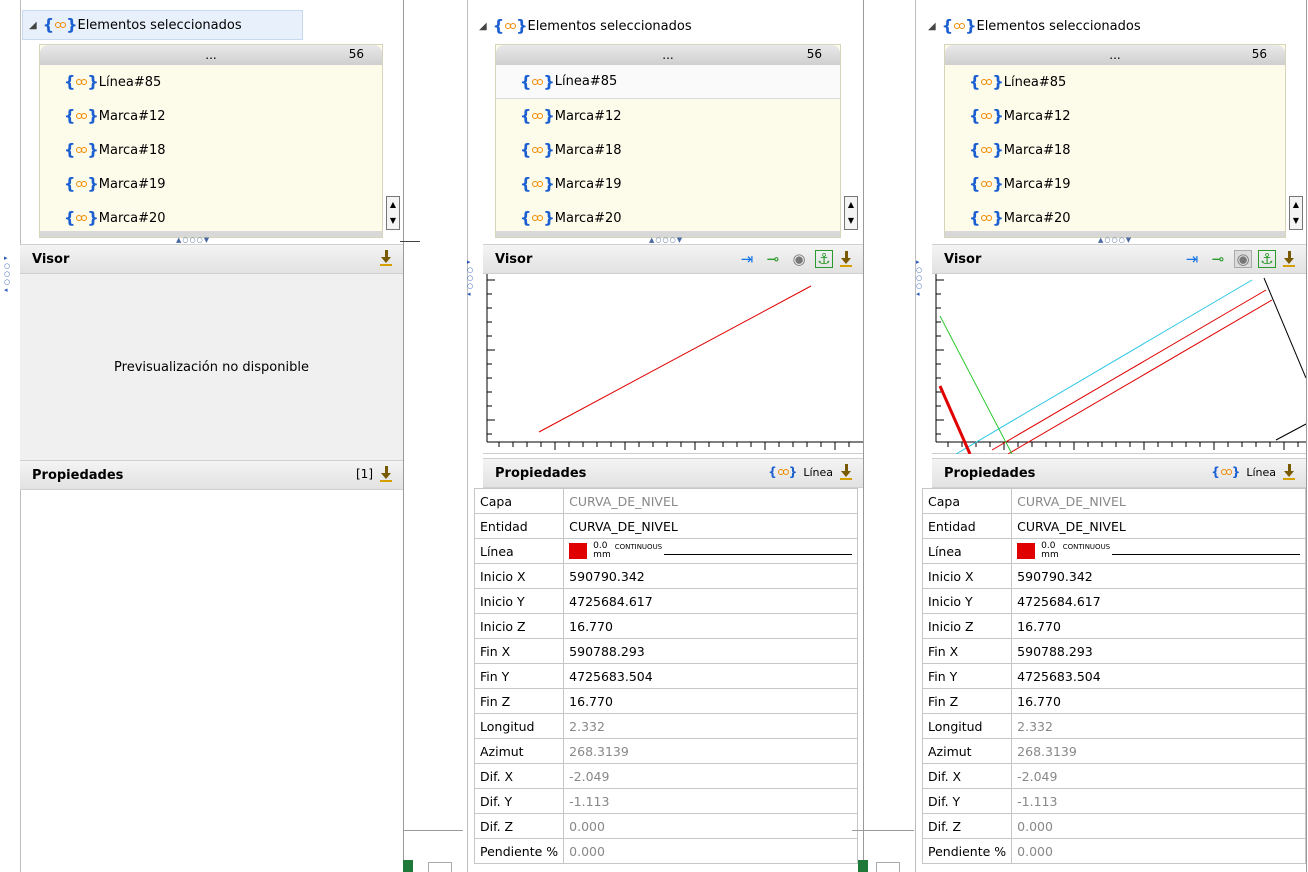  What do you see at coordinates (863, 436) in the screenshot?
I see `panel-right-edge` at bounding box center [863, 436].